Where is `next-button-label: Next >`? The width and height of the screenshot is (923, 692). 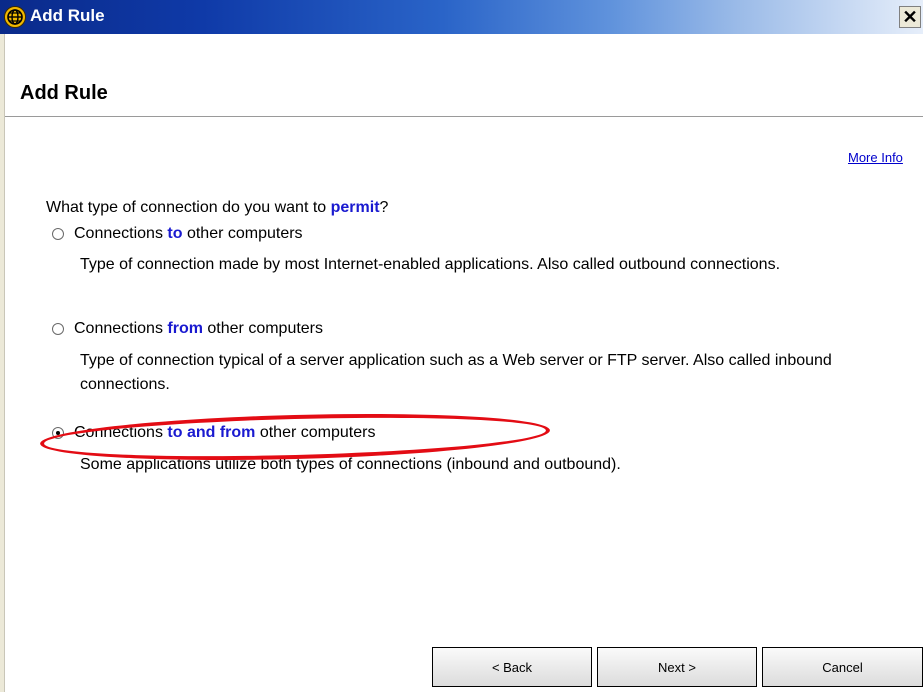 next-button-label: Next > is located at coordinates (677, 667).